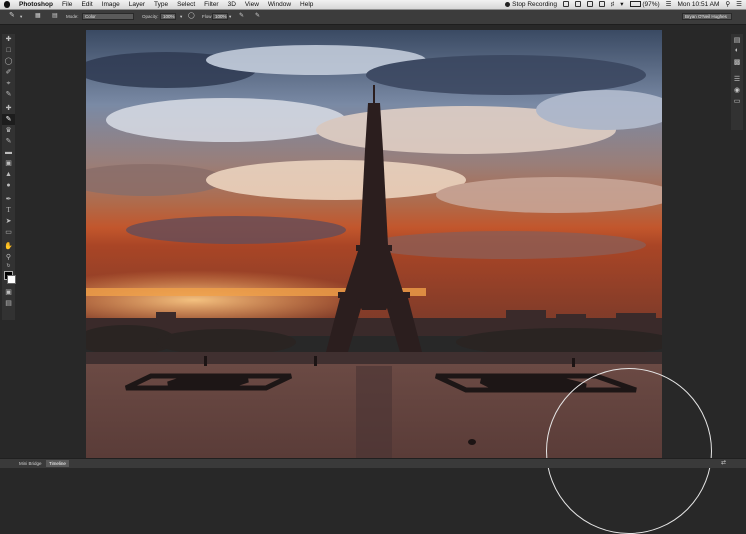 The height and width of the screenshot is (534, 746). Describe the element at coordinates (8, 94) in the screenshot. I see `eyedropper-tool-icon: ✎` at that location.